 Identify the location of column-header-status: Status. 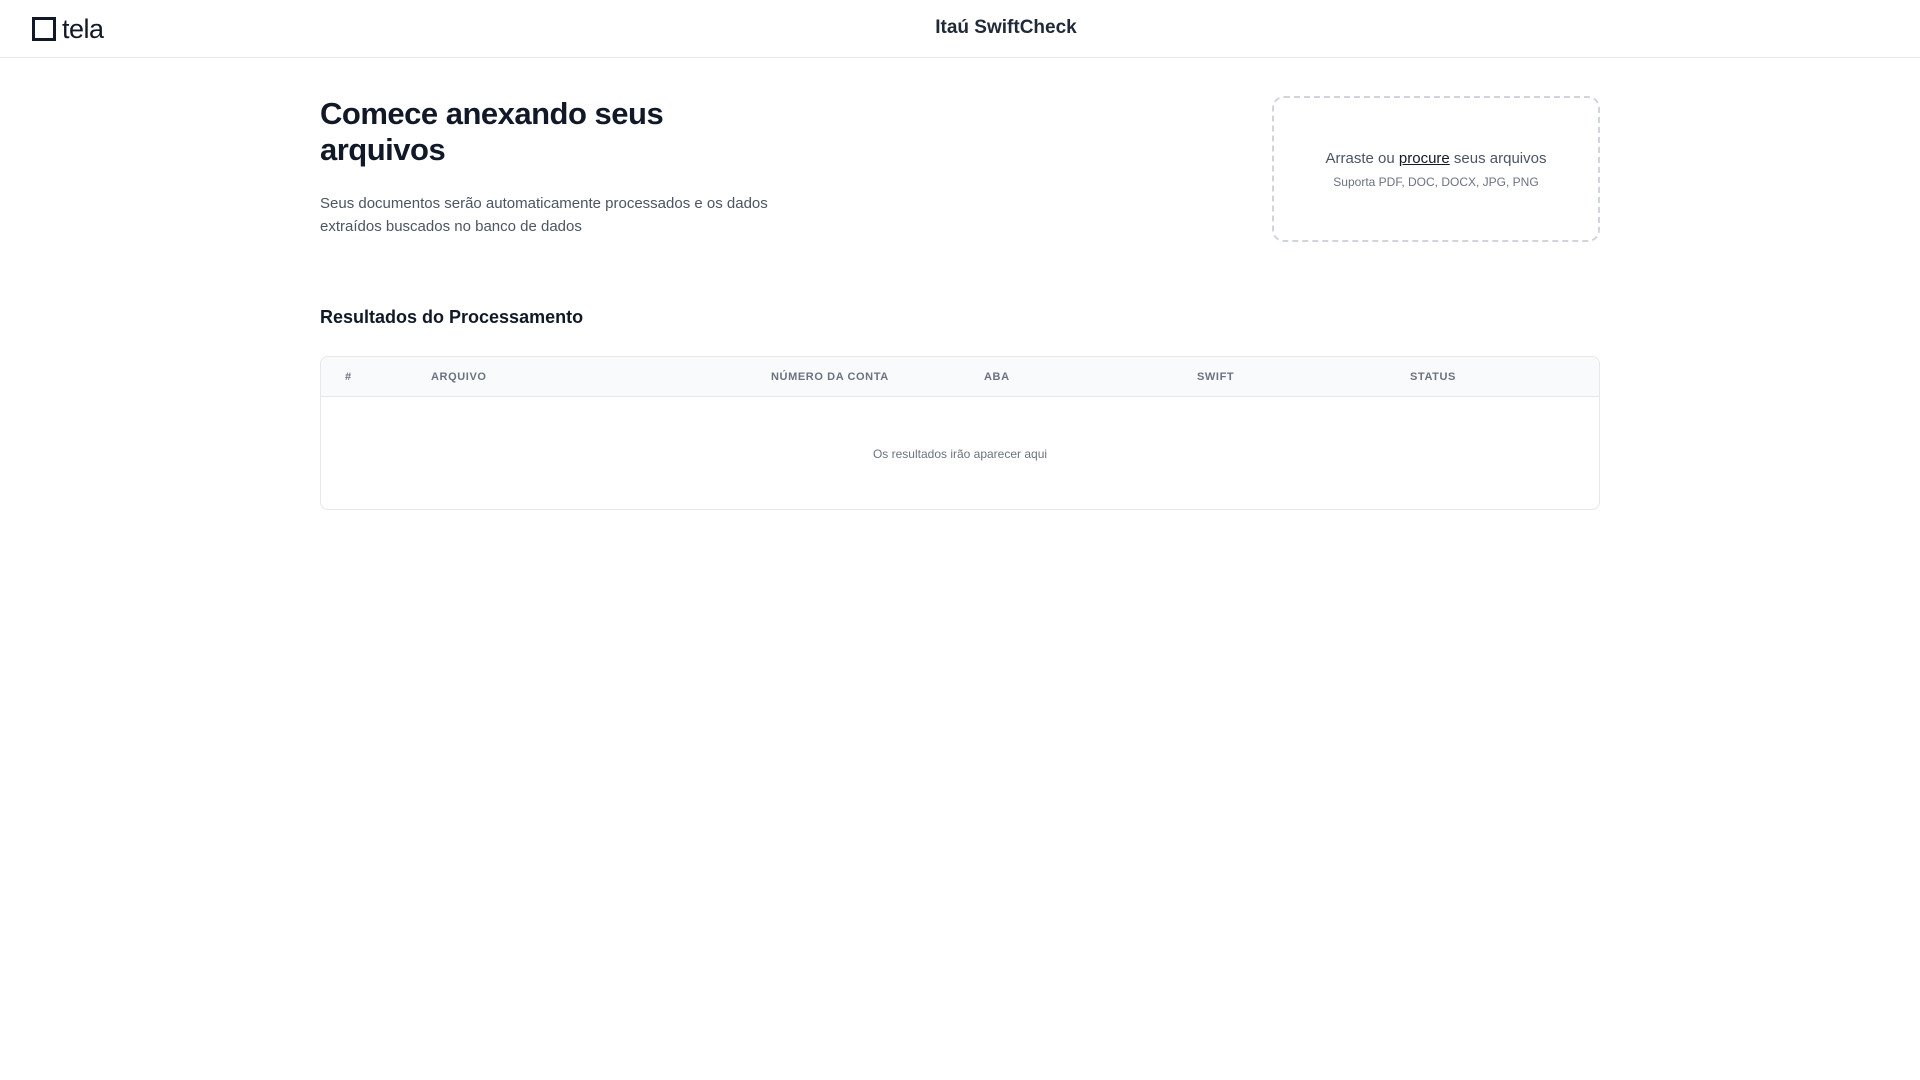
(1433, 377).